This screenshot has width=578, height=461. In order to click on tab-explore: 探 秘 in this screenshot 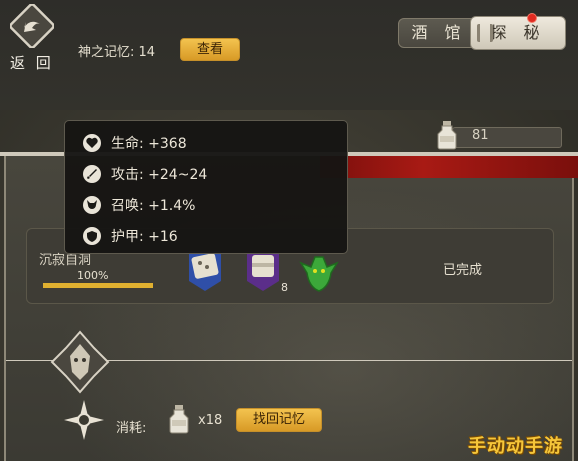, I will do `click(518, 33)`.